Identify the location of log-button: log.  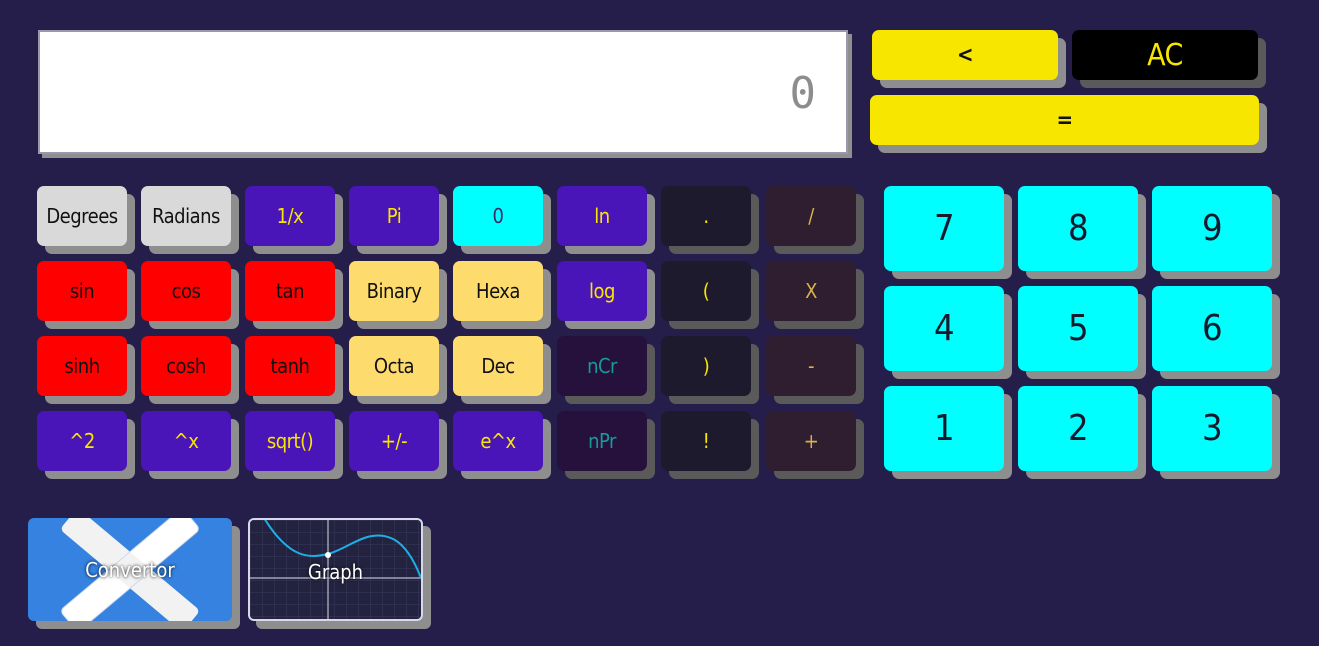
(602, 291).